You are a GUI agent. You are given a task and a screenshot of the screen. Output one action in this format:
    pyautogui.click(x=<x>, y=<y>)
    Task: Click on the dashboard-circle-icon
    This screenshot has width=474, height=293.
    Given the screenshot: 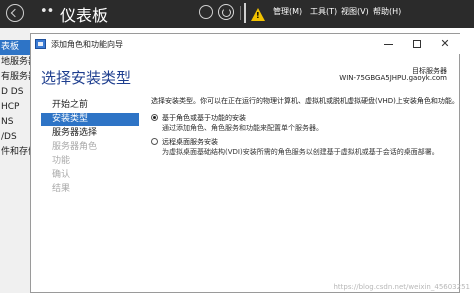 What is the action you would take?
    pyautogui.click(x=206, y=12)
    